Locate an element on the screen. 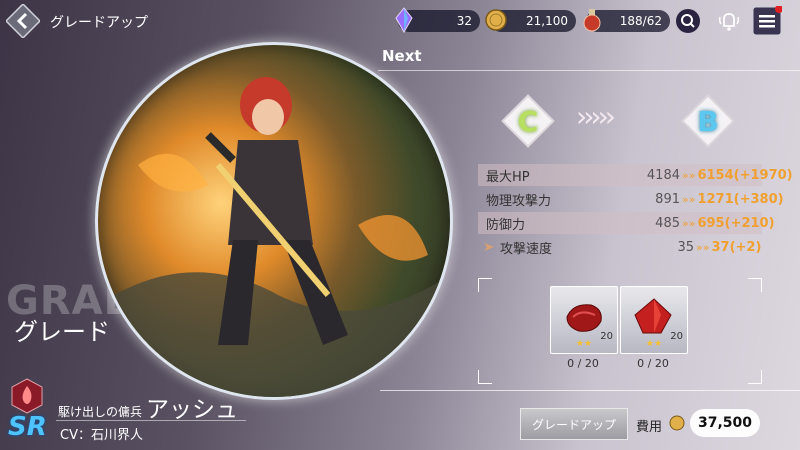  next-label: Next is located at coordinates (402, 56).